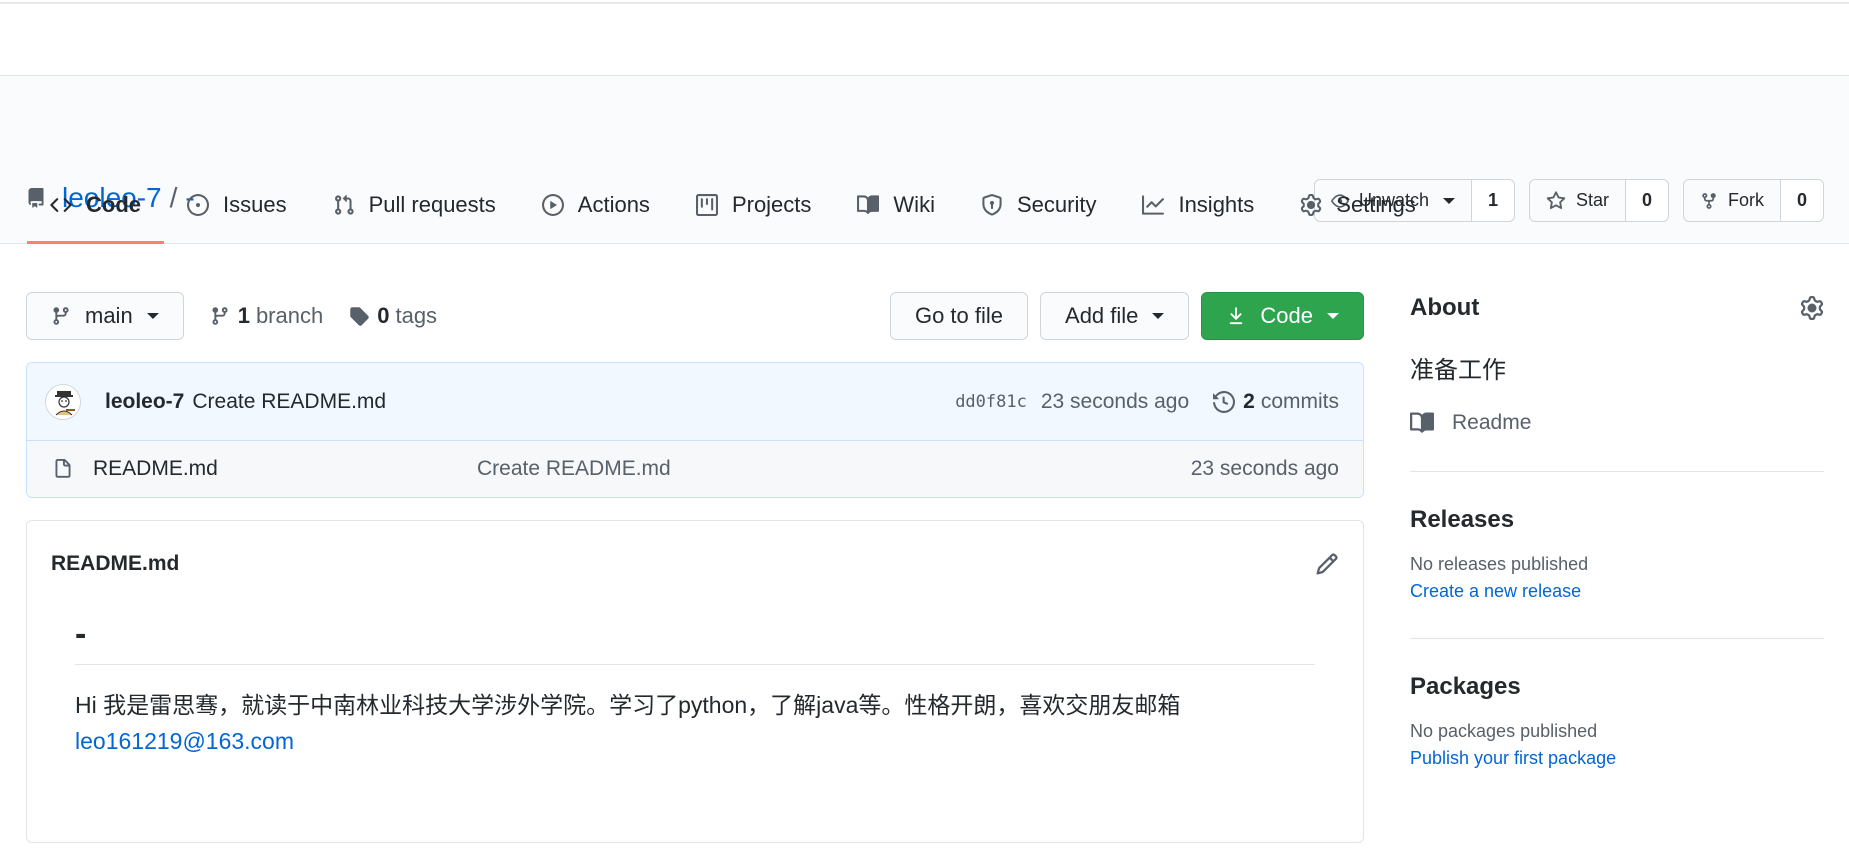  Describe the element at coordinates (1492, 200) in the screenshot. I see `watchers-count: 1` at that location.